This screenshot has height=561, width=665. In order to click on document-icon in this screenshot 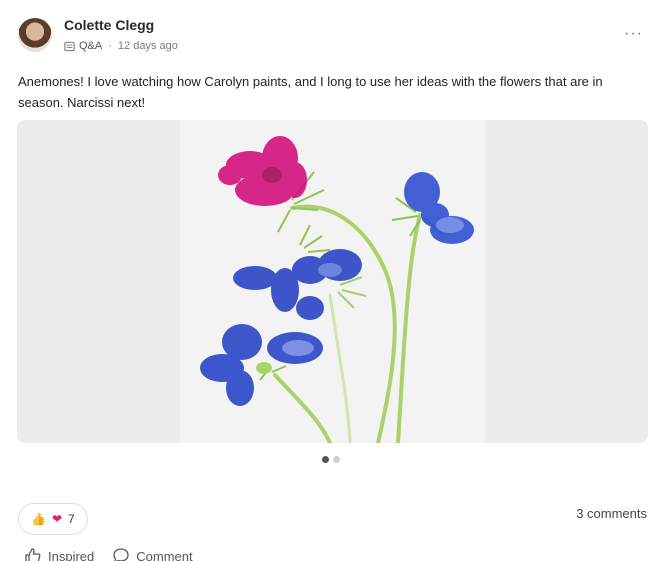, I will do `click(69, 46)`.